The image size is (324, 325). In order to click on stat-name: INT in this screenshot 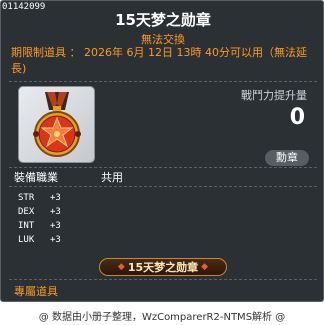, I will do `click(26, 226)`.